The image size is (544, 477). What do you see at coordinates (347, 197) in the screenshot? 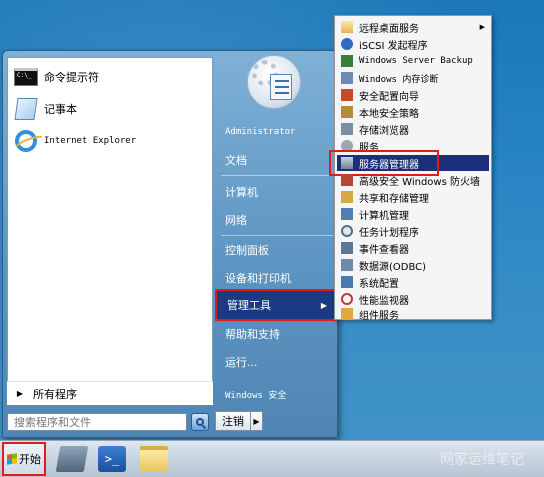
I see `share-storage-icon` at bounding box center [347, 197].